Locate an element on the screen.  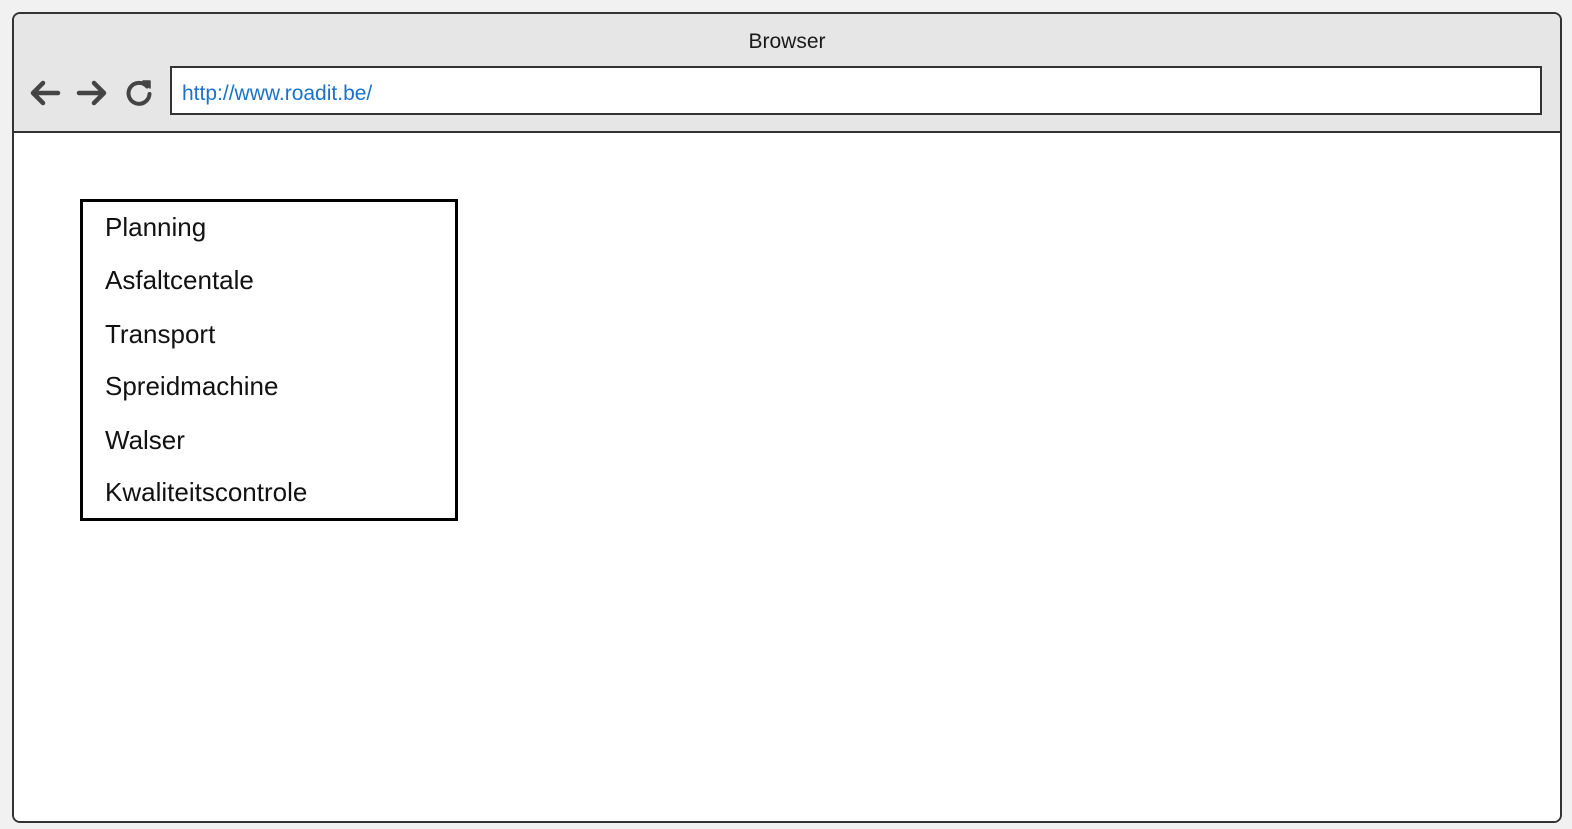
menu-item-walser: Walser is located at coordinates (145, 440).